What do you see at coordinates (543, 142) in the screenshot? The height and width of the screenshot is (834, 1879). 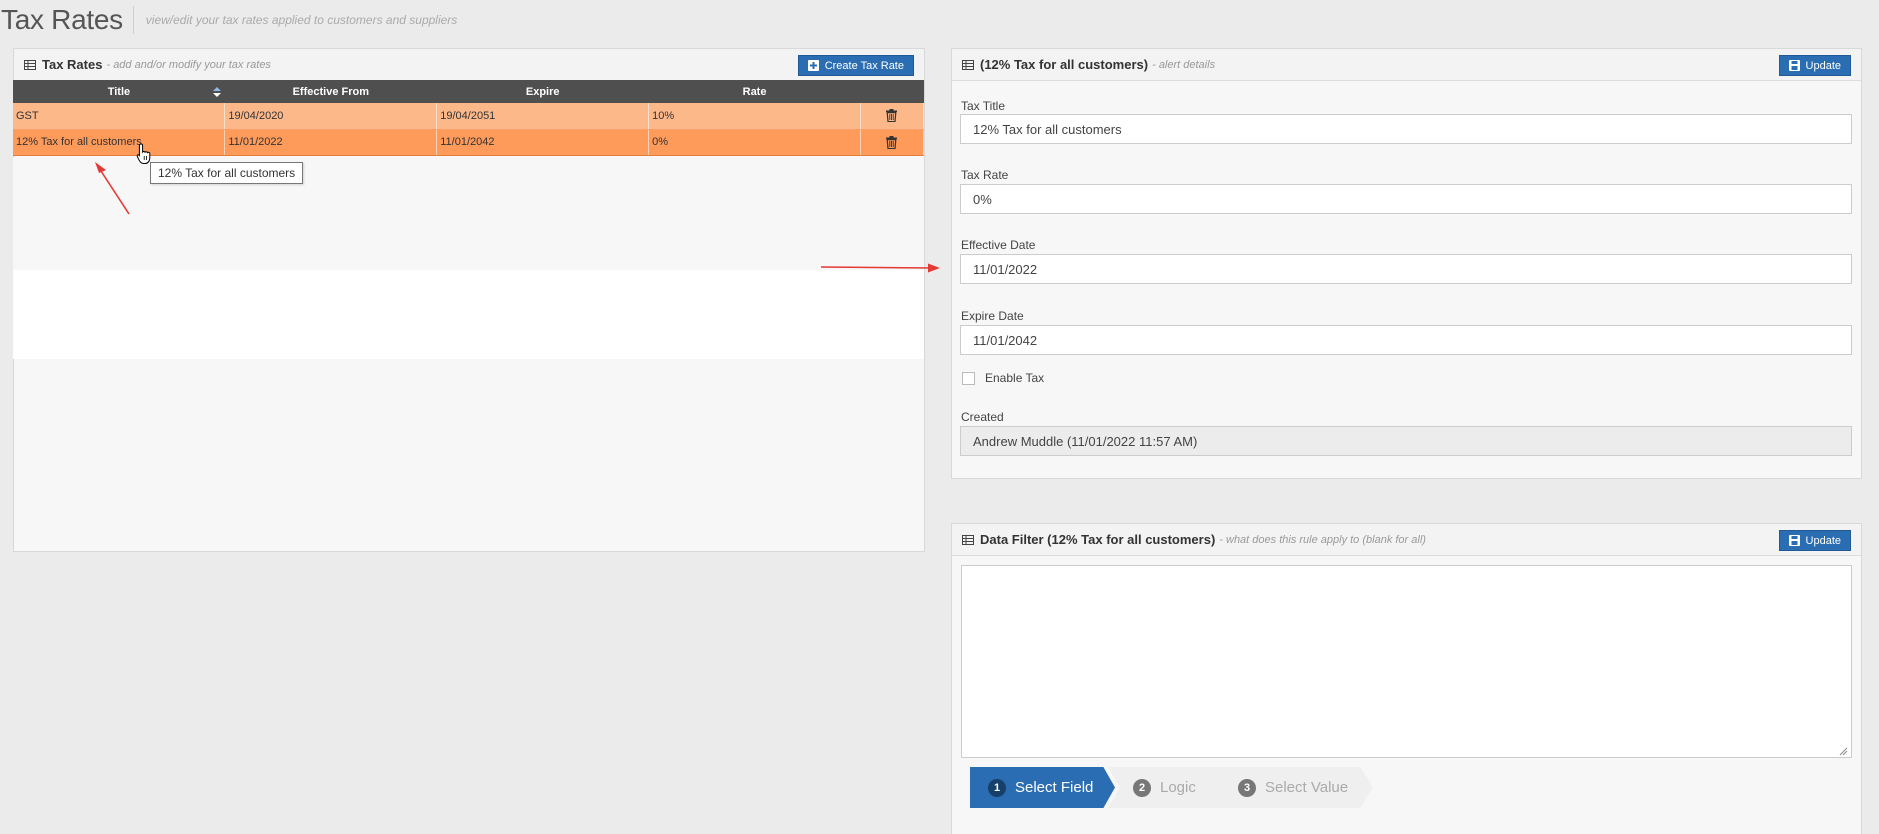 I see `cell-expire: 11/01/2042` at bounding box center [543, 142].